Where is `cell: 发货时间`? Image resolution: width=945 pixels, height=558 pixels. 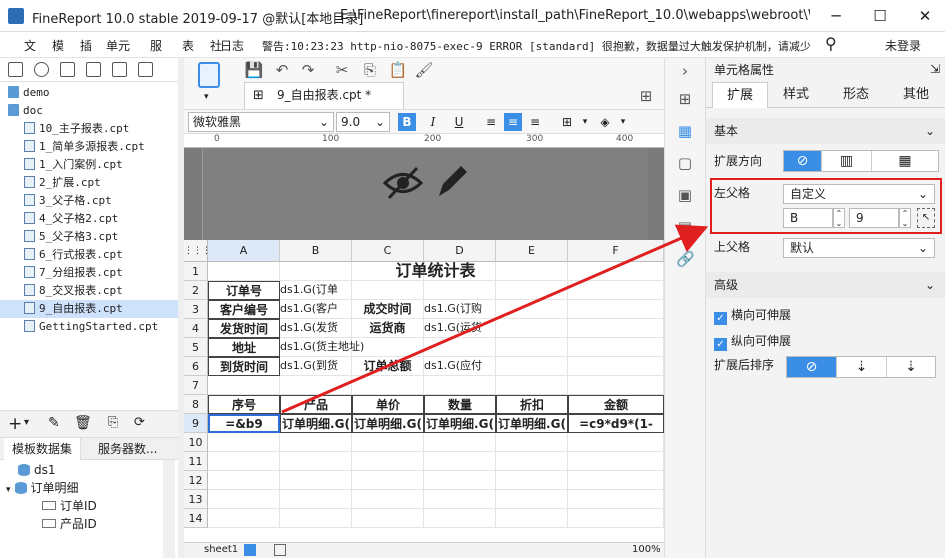 cell: 发货时间 is located at coordinates (244, 328).